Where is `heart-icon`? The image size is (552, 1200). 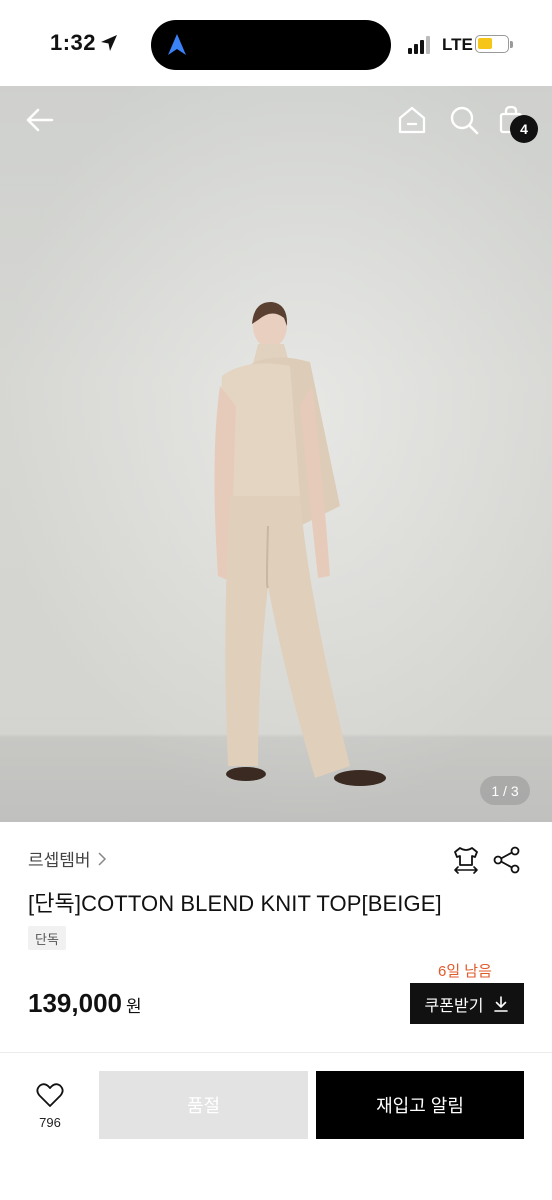 heart-icon is located at coordinates (50, 1095).